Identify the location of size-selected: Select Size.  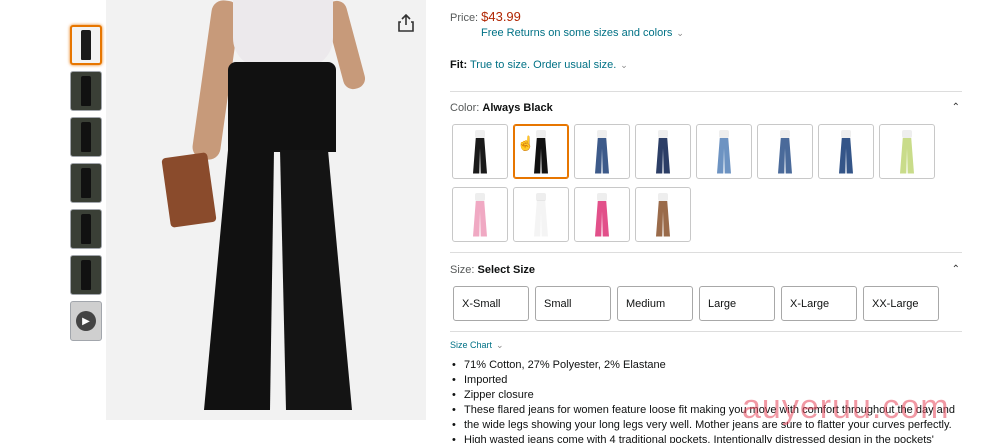
(506, 270).